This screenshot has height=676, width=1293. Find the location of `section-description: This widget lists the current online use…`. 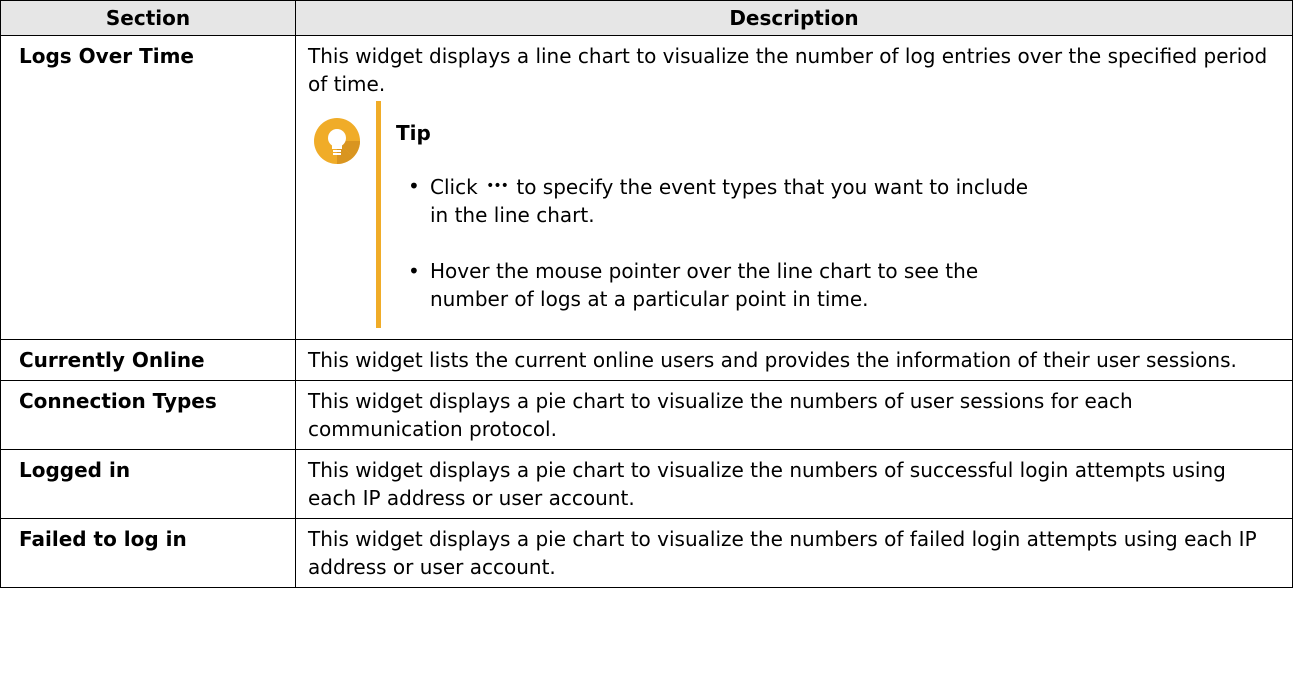

section-description: This widget lists the current online use… is located at coordinates (794, 360).